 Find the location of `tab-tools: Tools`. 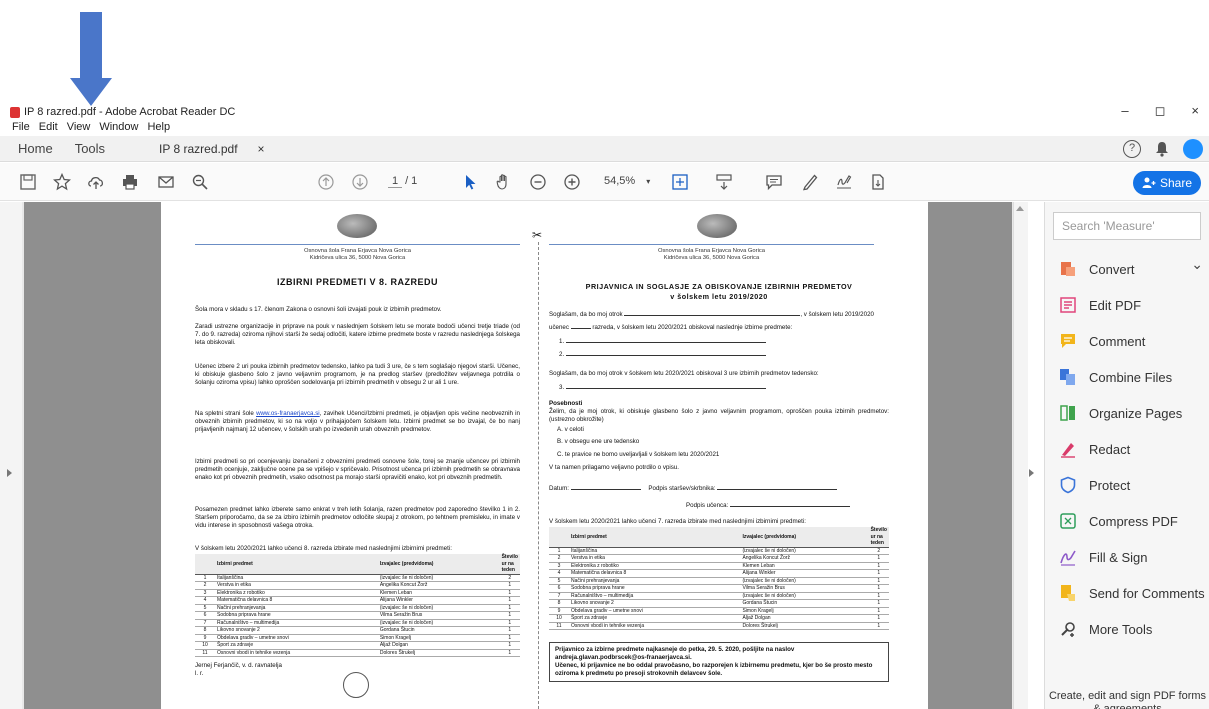

tab-tools: Tools is located at coordinates (90, 148).